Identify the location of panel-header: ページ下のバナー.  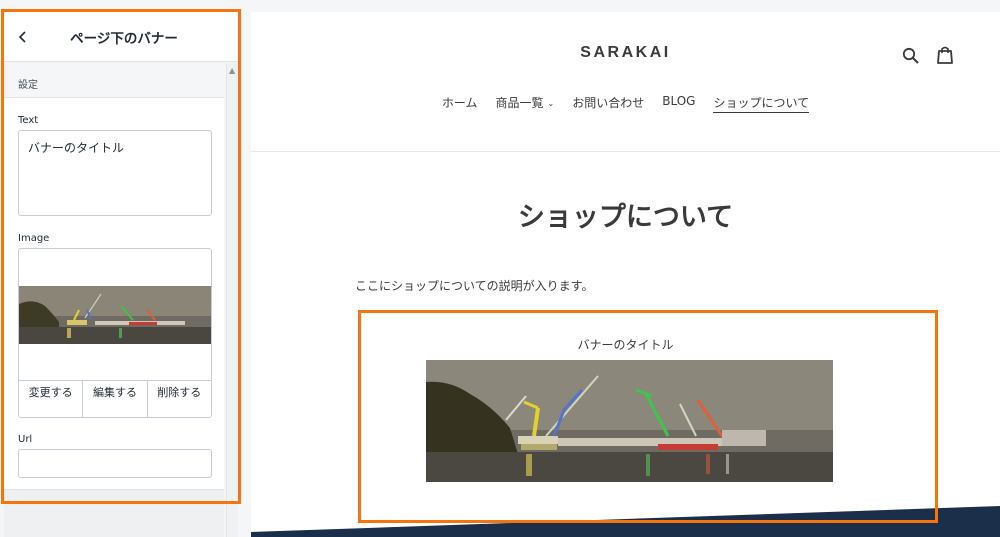
(120, 37).